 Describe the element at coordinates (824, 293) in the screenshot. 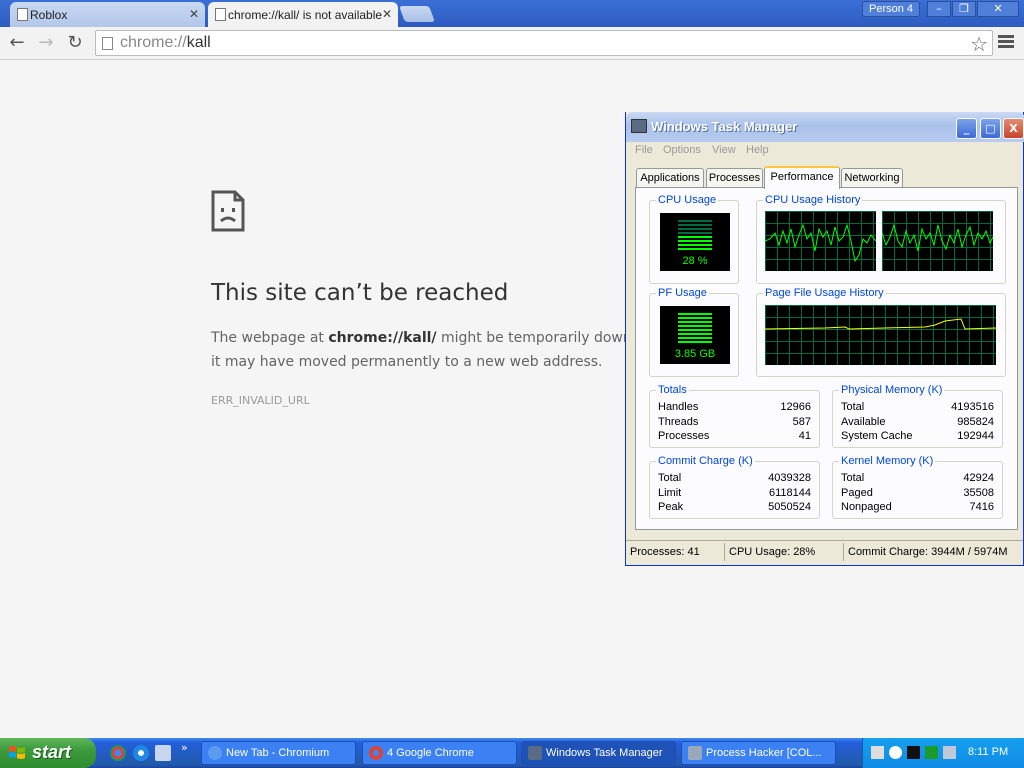

I see `group-label: Page File Usage History` at that location.